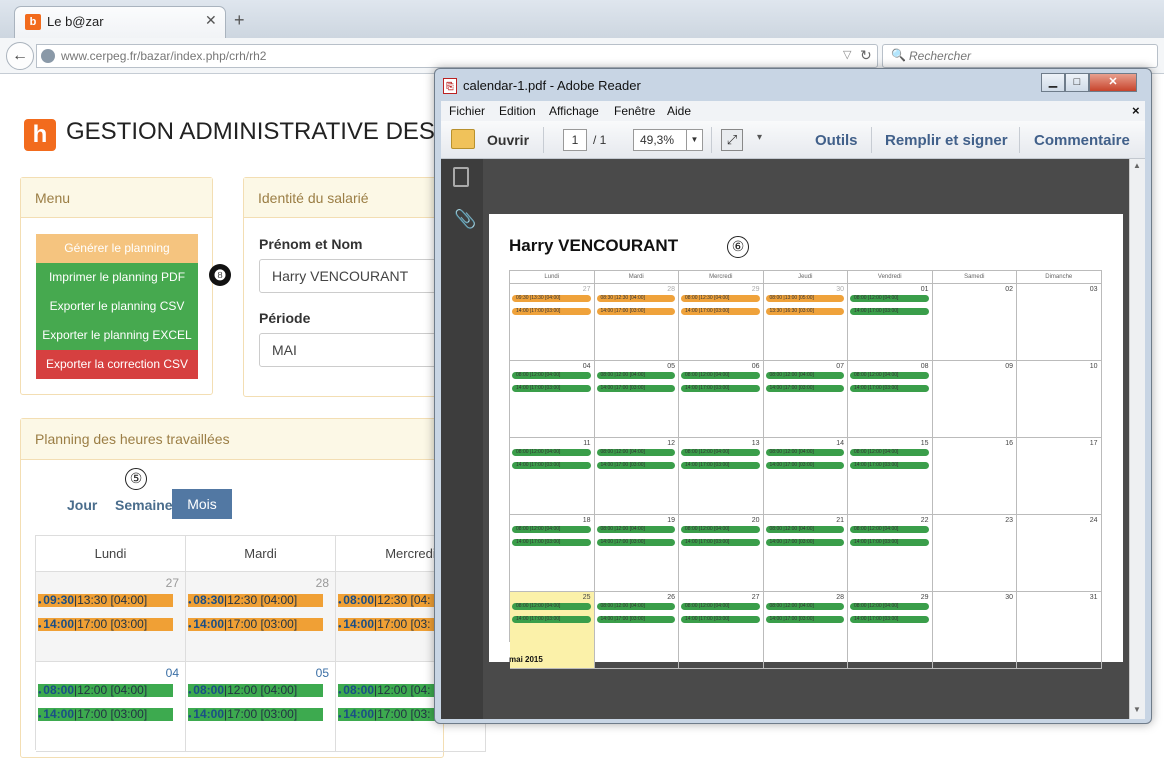 The height and width of the screenshot is (758, 1164). What do you see at coordinates (1053, 82) in the screenshot?
I see `minimize-button: ▁` at bounding box center [1053, 82].